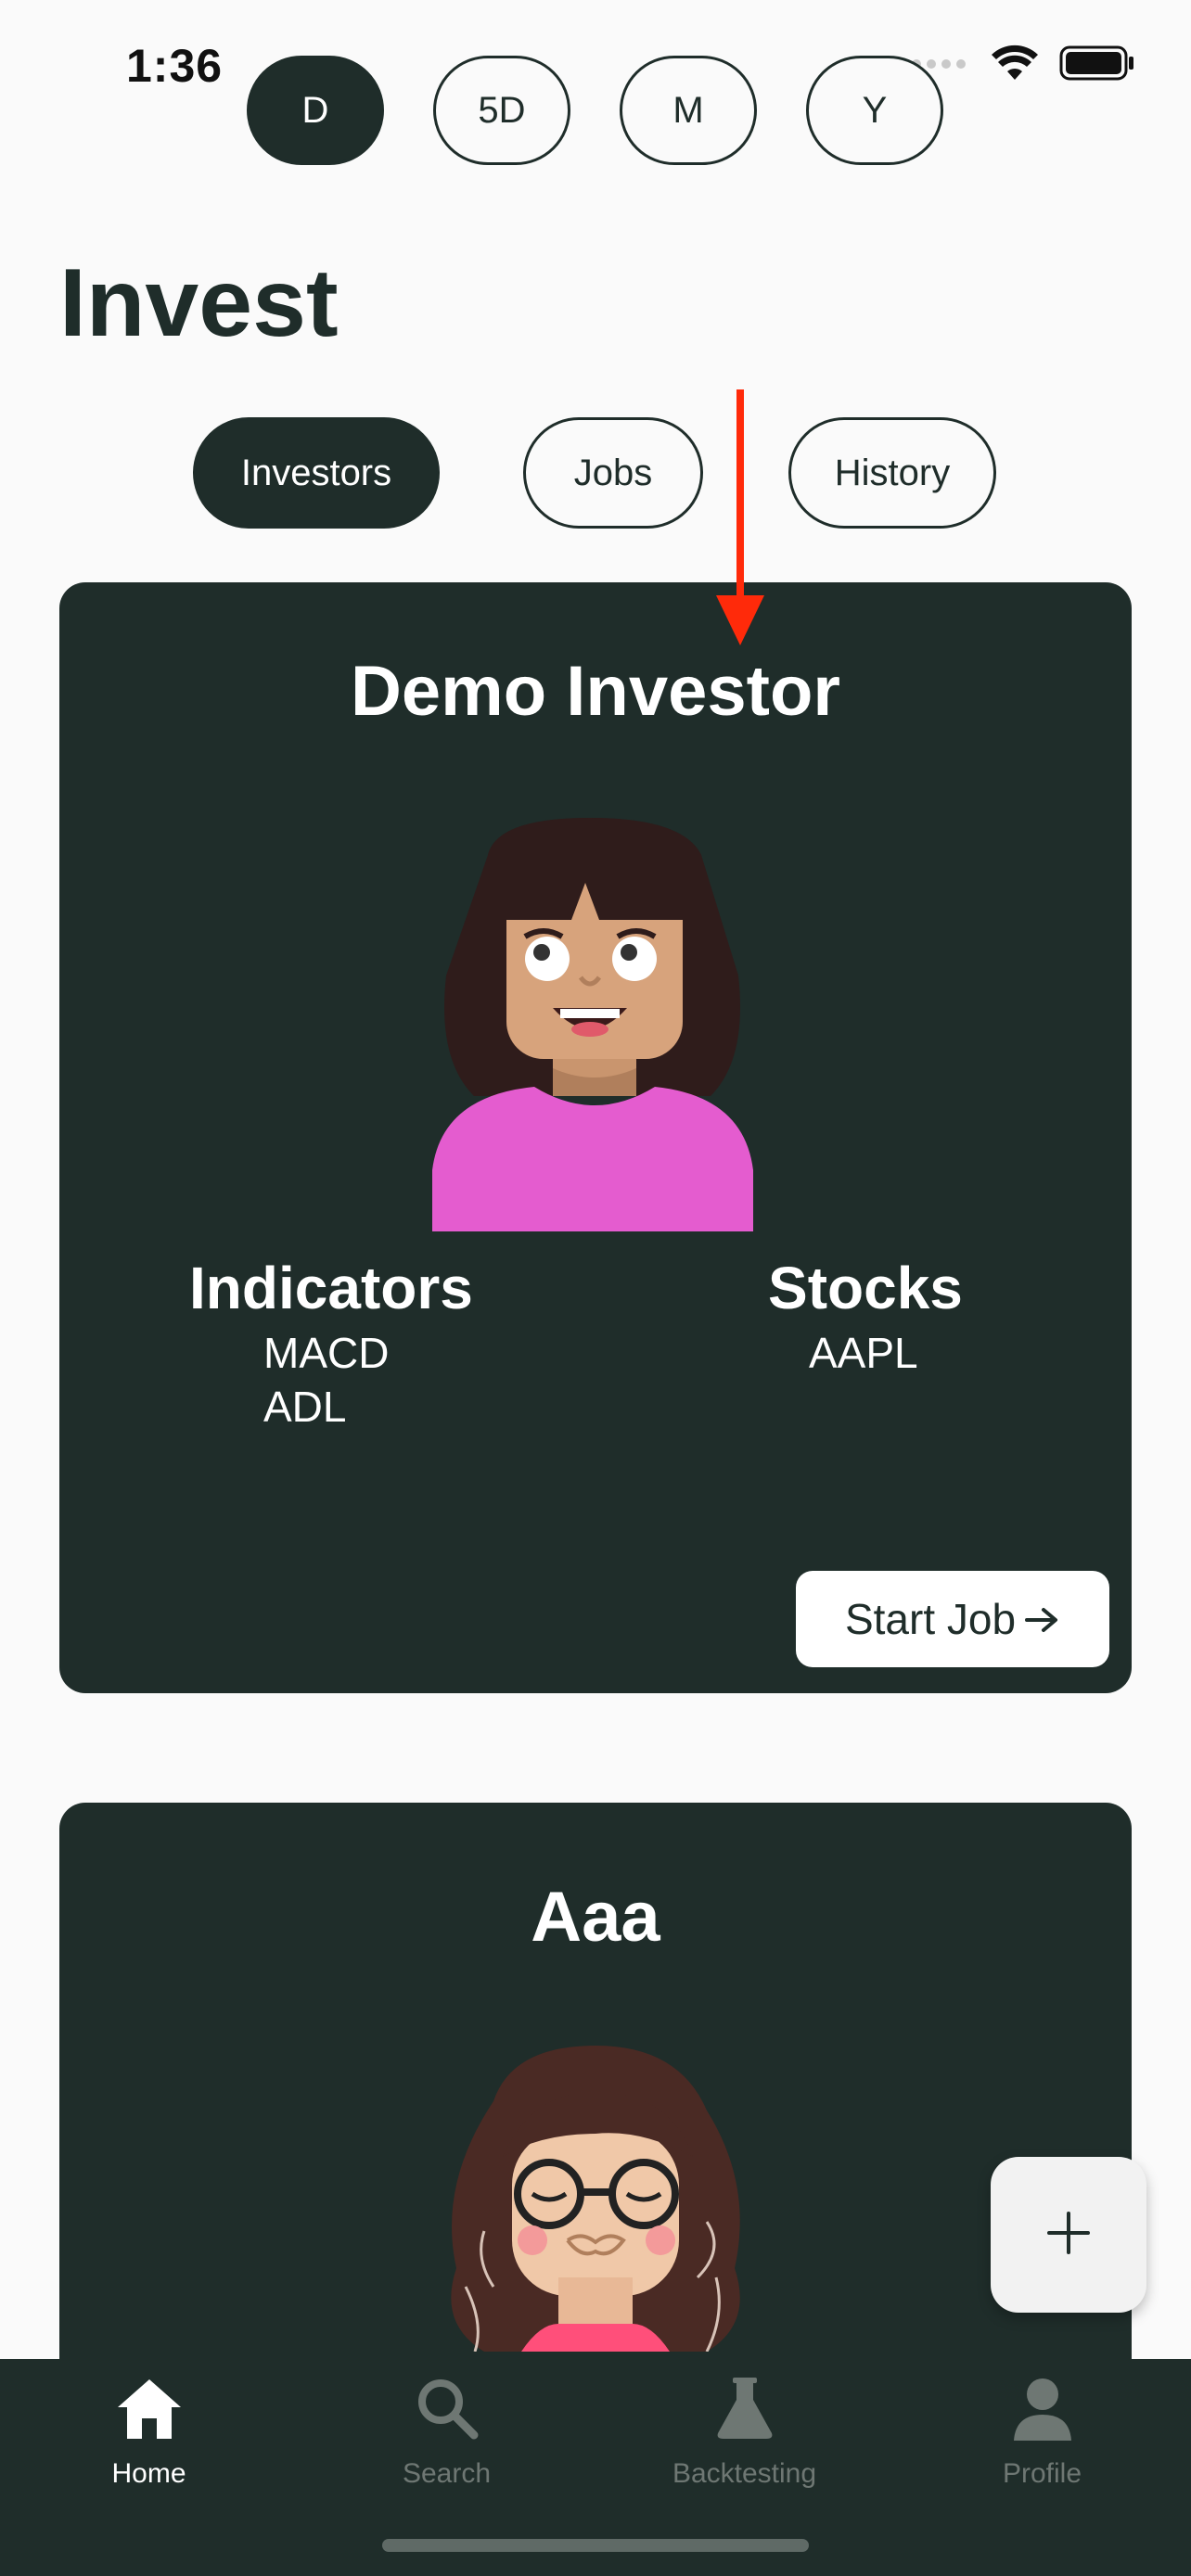 This screenshot has height=2576, width=1191. I want to click on indicator-item: ADL, so click(305, 1407).